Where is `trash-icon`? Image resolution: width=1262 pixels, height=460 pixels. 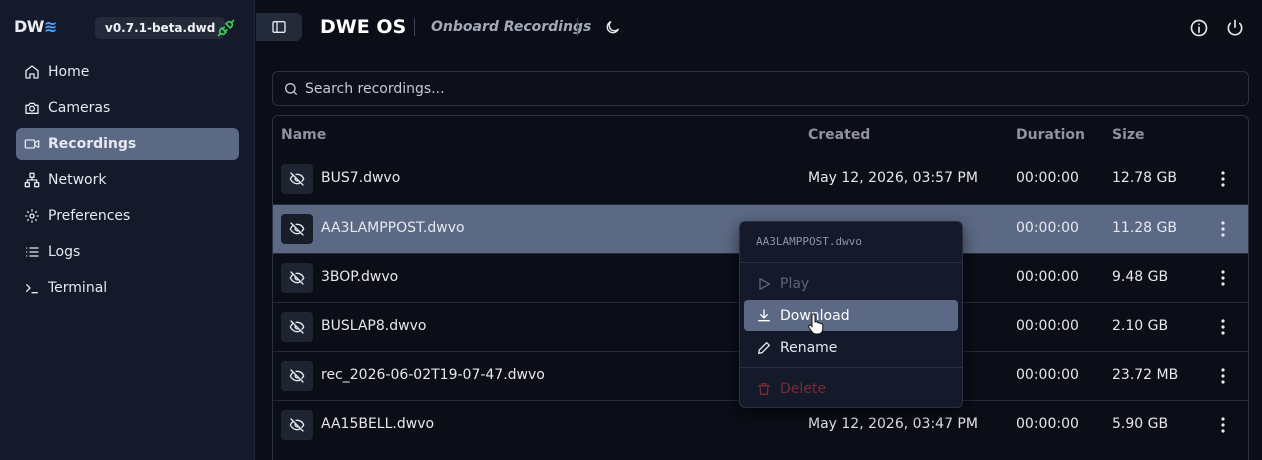 trash-icon is located at coordinates (764, 388).